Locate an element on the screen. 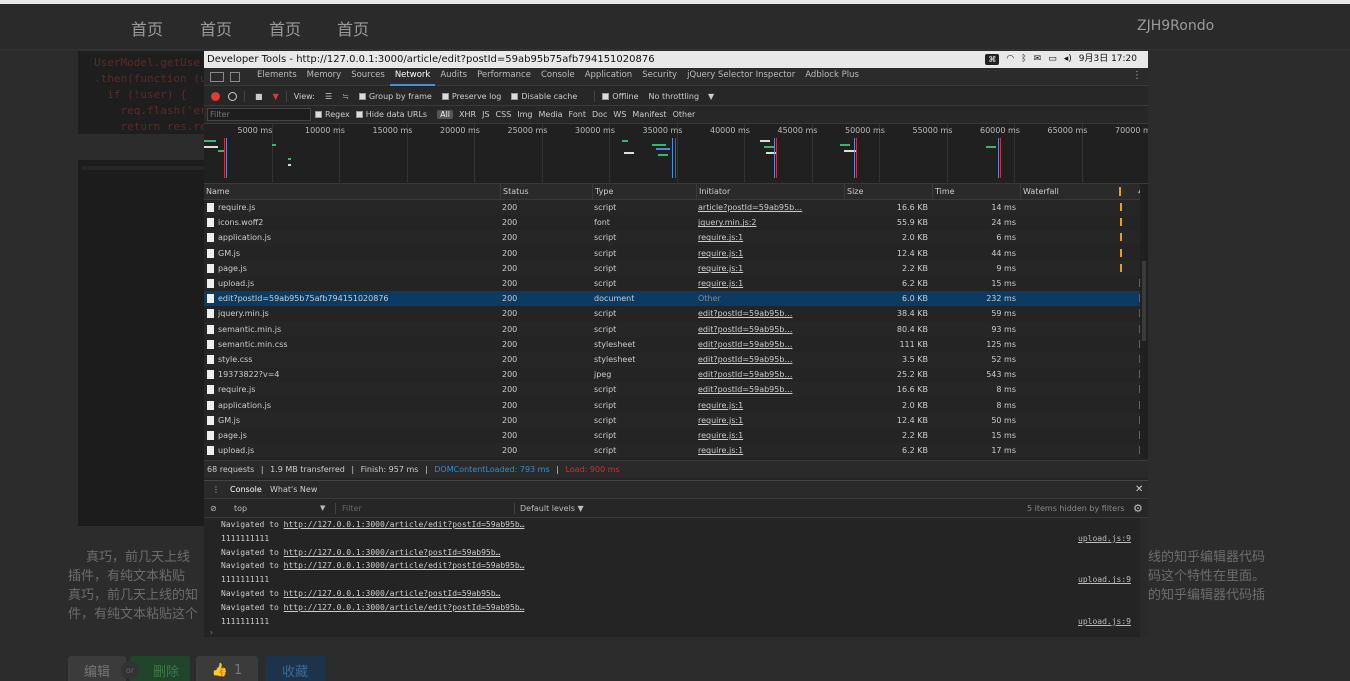 Image resolution: width=1350 pixels, height=681 pixels. filter-type-all: All is located at coordinates (445, 114).